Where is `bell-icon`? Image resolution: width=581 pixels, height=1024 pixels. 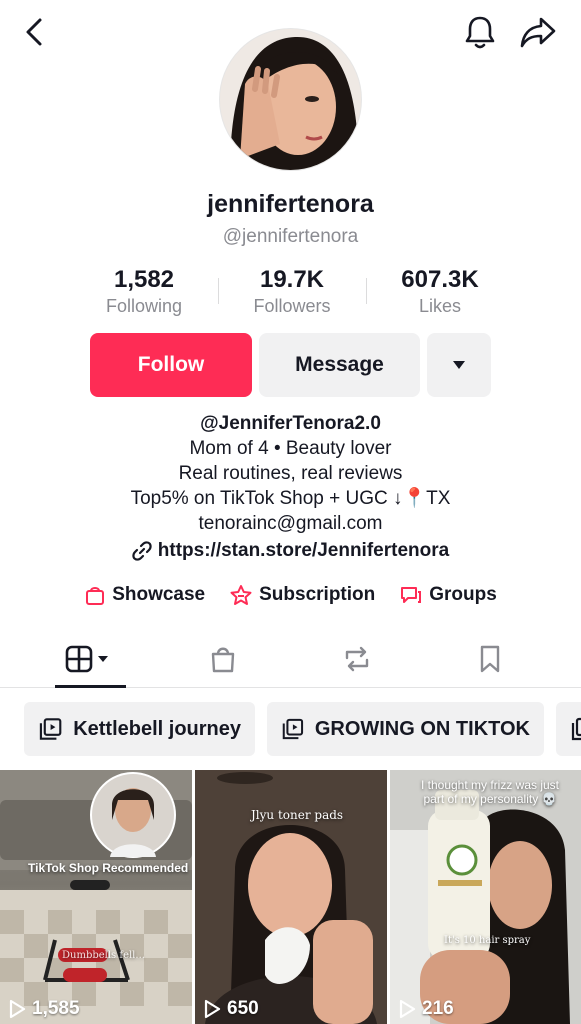 bell-icon is located at coordinates (480, 32).